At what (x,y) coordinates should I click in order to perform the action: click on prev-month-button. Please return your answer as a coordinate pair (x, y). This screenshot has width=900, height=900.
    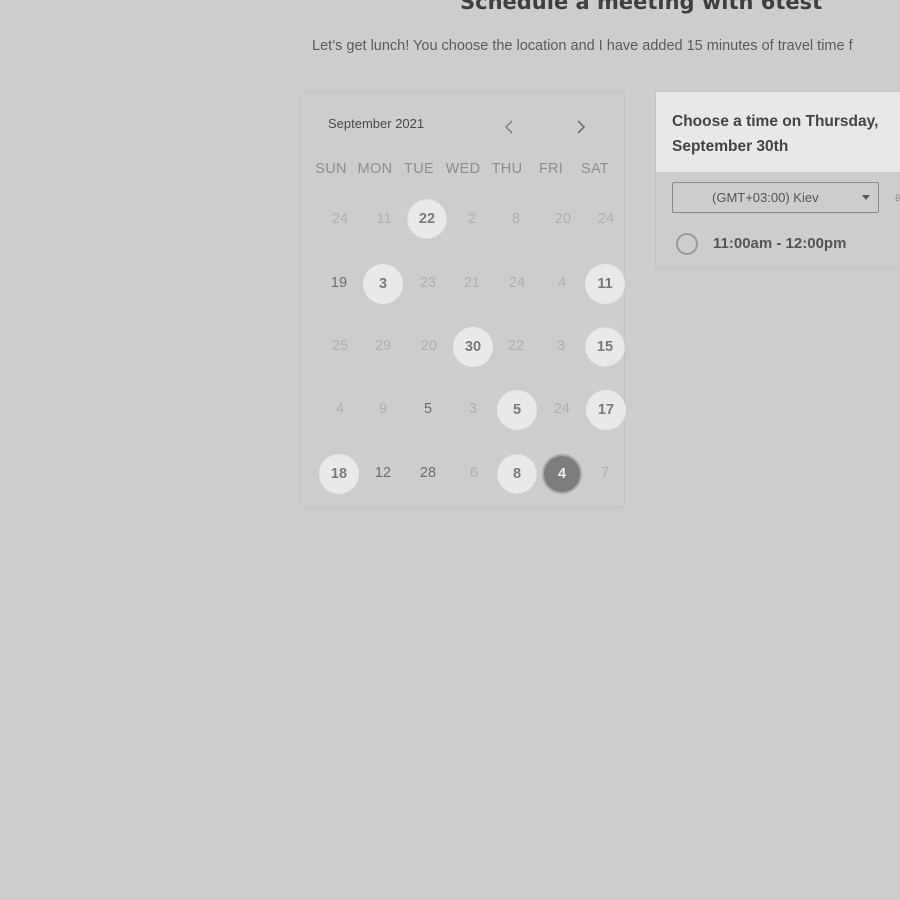
    Looking at the image, I should click on (509, 127).